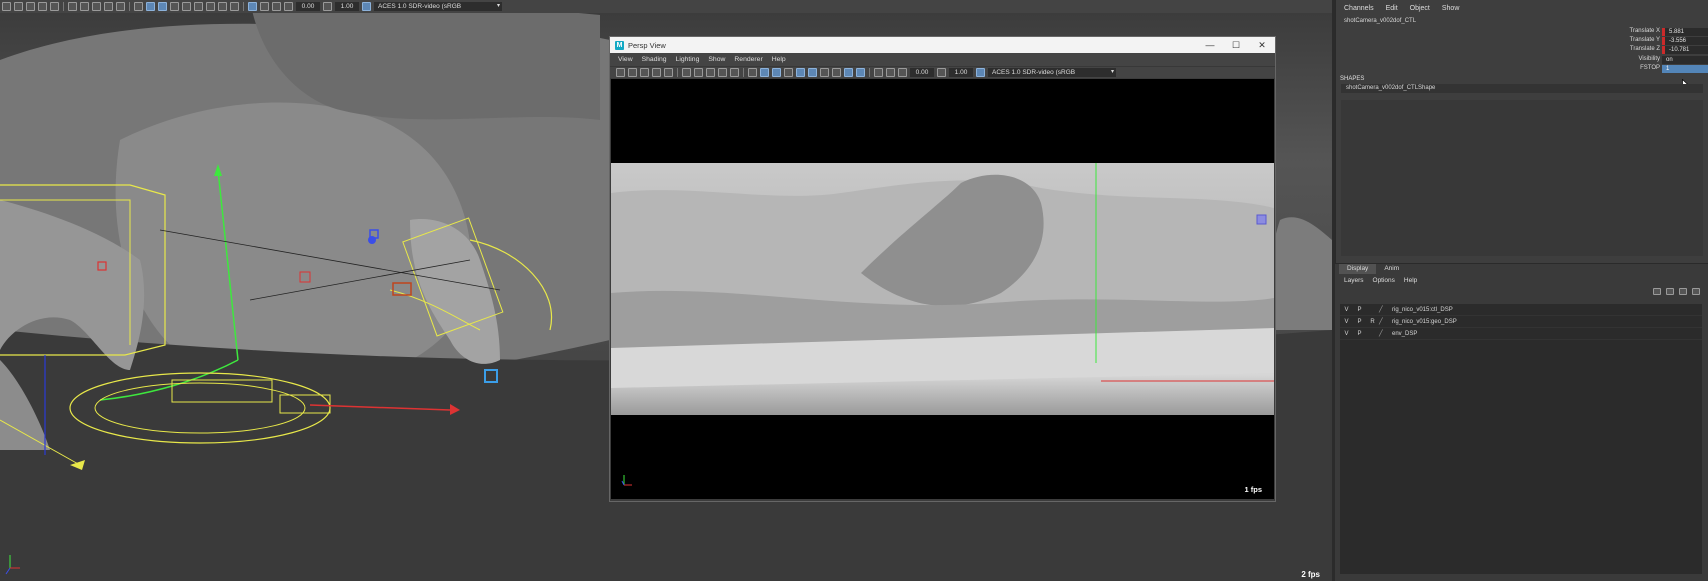  Describe the element at coordinates (1422, 322) in the screenshot. I see `layer-name: rig_nico_v015:geo_DSP` at that location.